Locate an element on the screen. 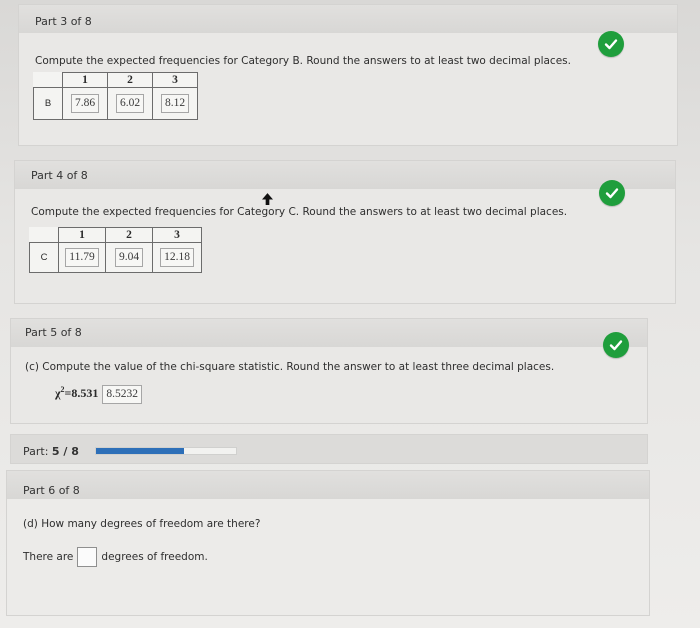 Image resolution: width=700 pixels, height=628 pixels. part-4-title: Part 4 of 8 is located at coordinates (59, 175).